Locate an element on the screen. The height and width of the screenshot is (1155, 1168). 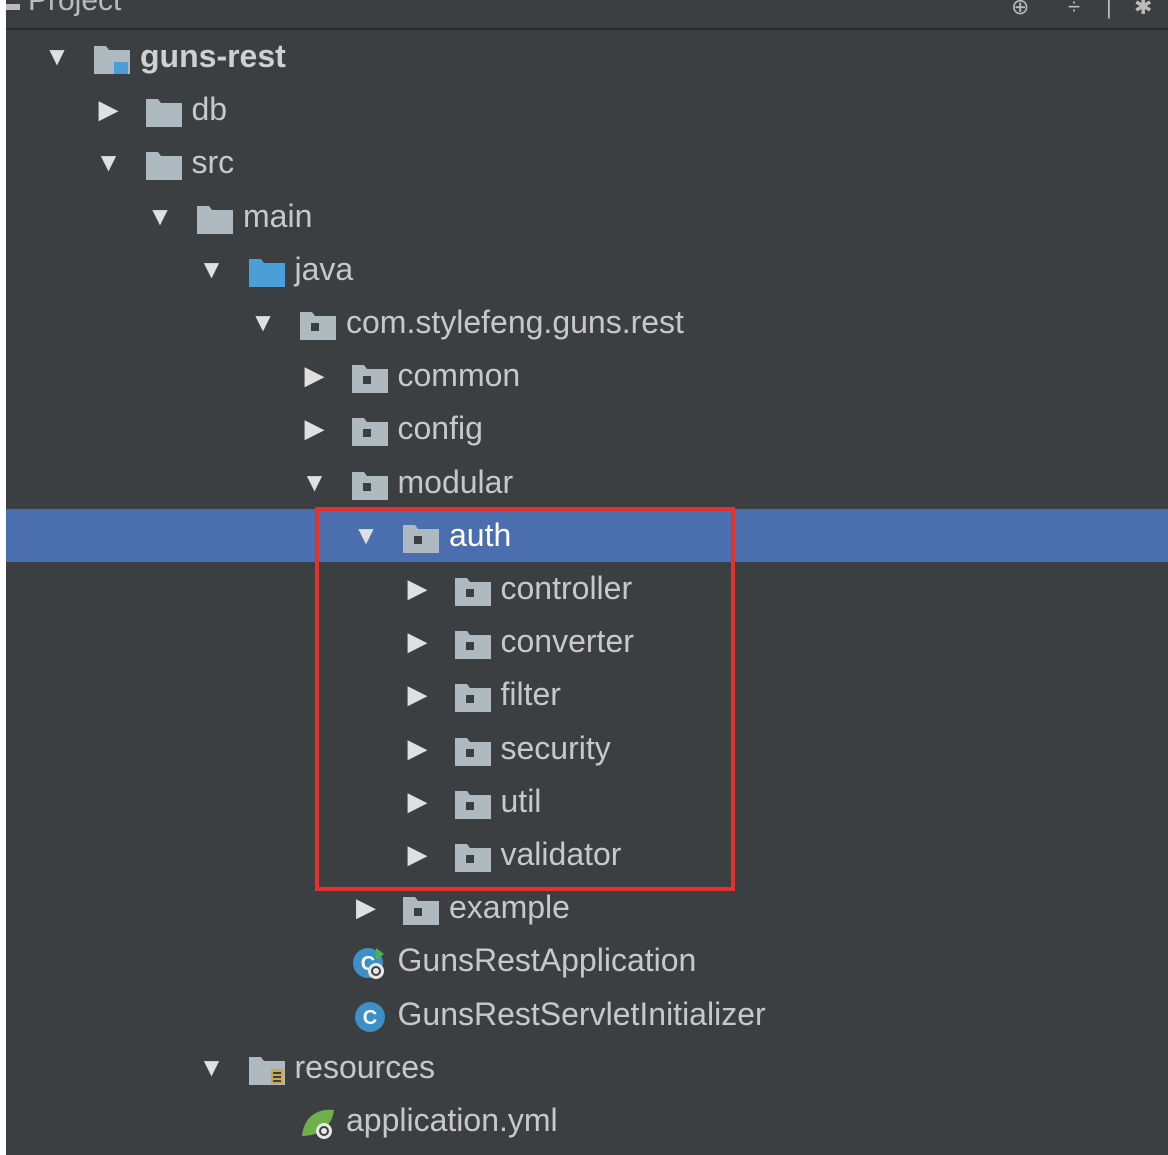
tree-row: ▶ config is located at coordinates (587, 428).